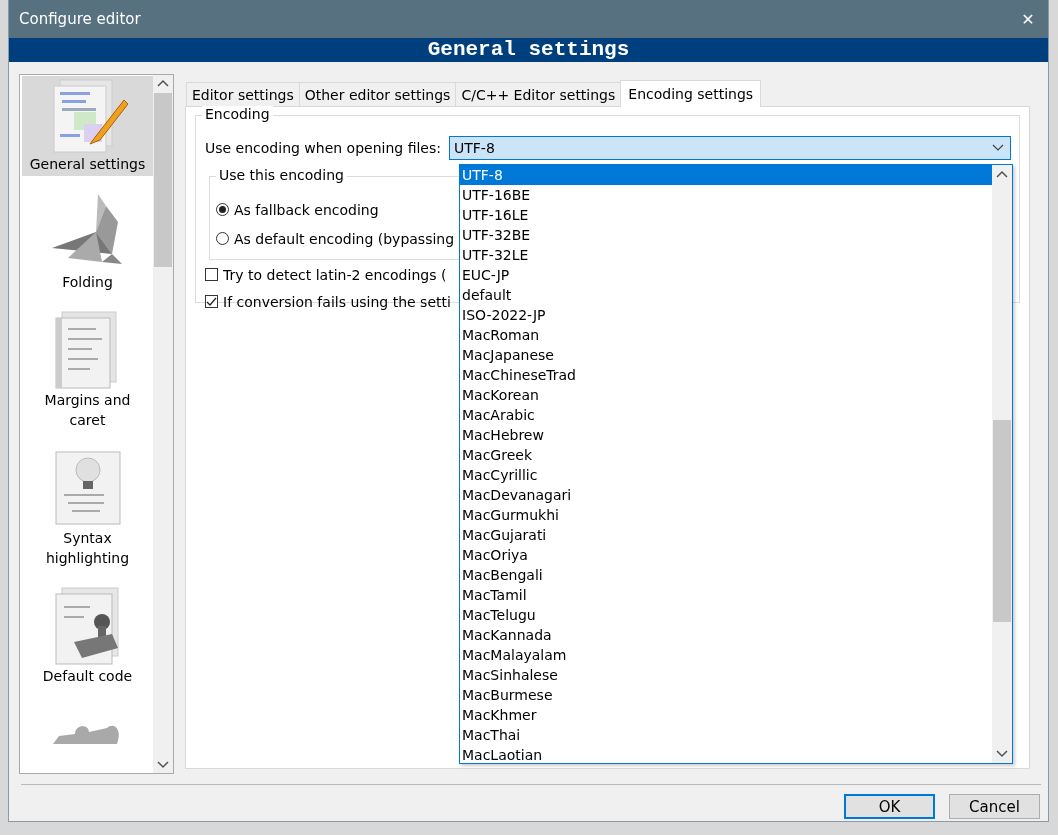 The width and height of the screenshot is (1058, 835). Describe the element at coordinates (726, 415) in the screenshot. I see `dropdown-option: MacArabic` at that location.